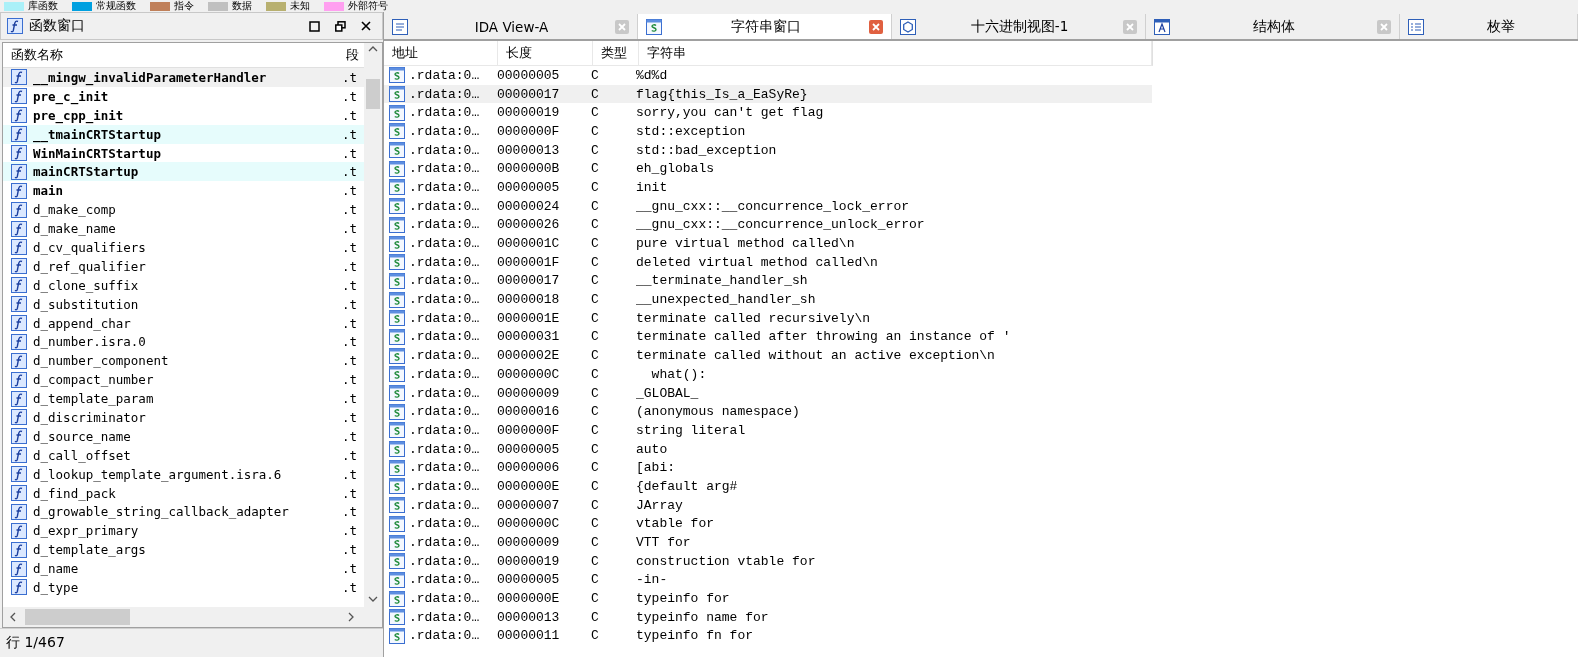 The image size is (1578, 657). What do you see at coordinates (183, 285) in the screenshot?
I see `function-row: d_clone_suffix .t` at bounding box center [183, 285].